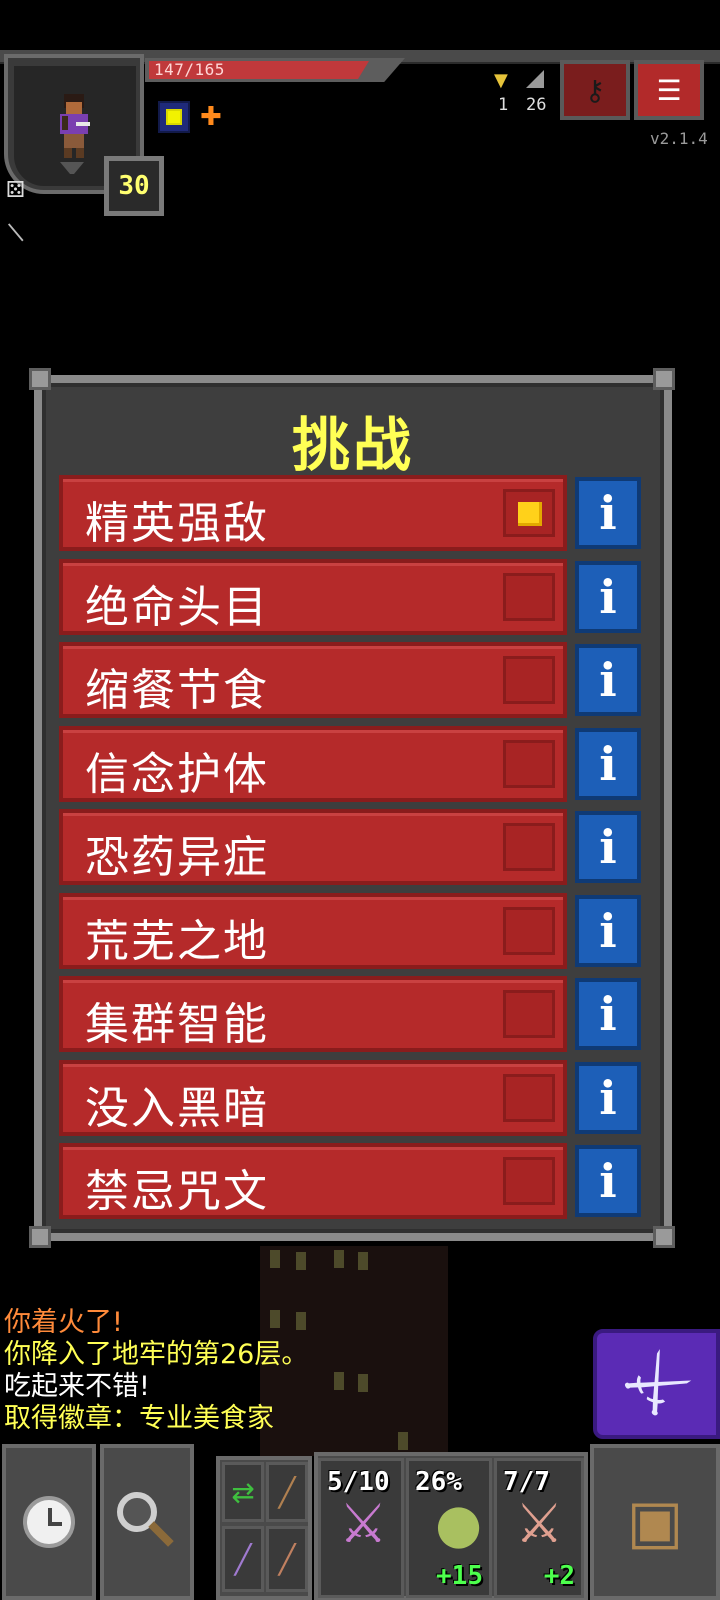  I want to click on dice-icon: ⚄, so click(19, 191).